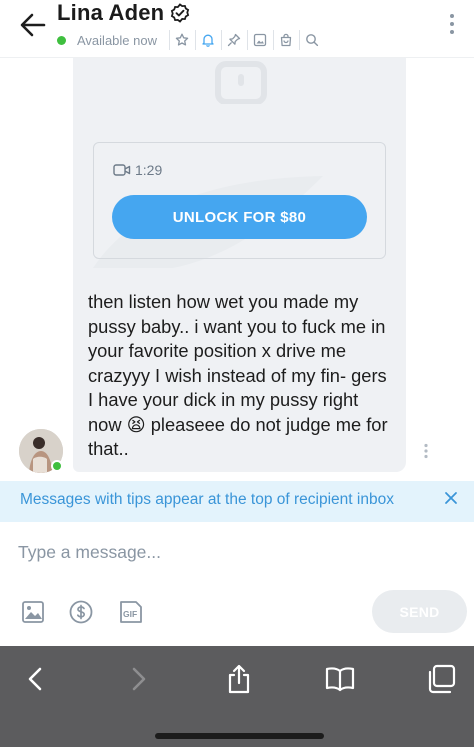  Describe the element at coordinates (117, 40) in the screenshot. I see `status-text: Available now` at that location.